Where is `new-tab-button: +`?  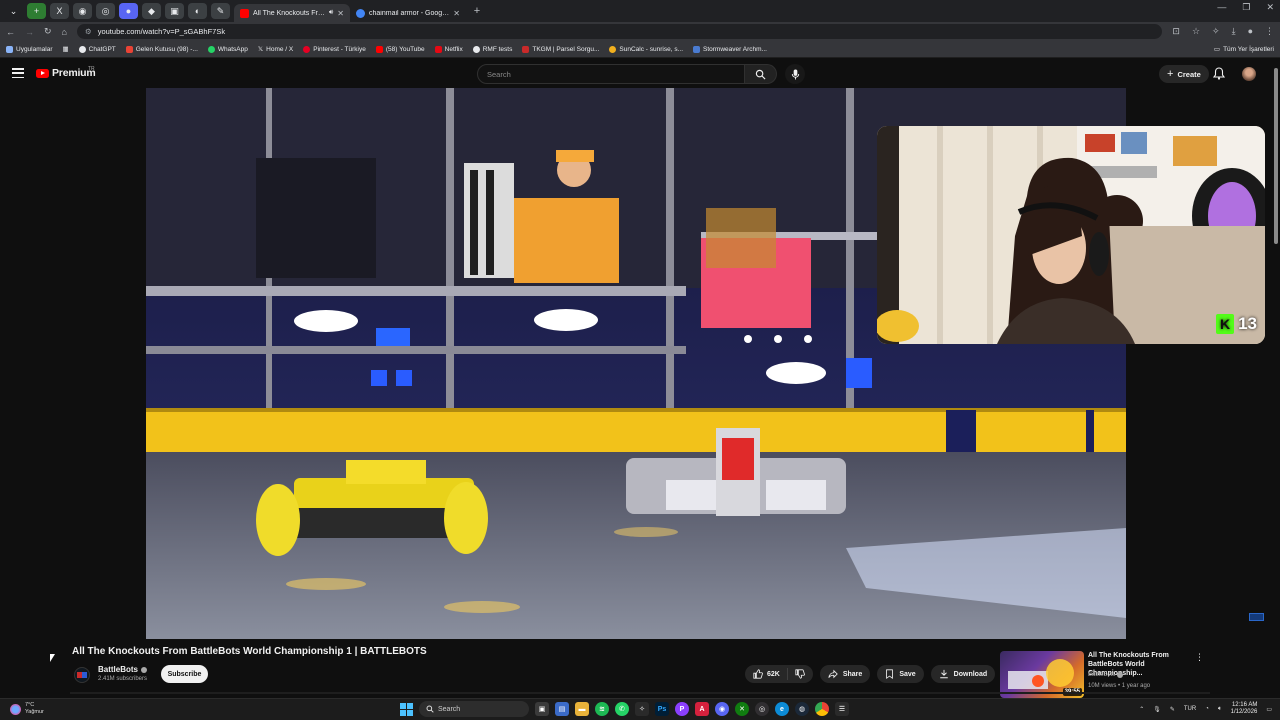
new-tab-button: + is located at coordinates (477, 11).